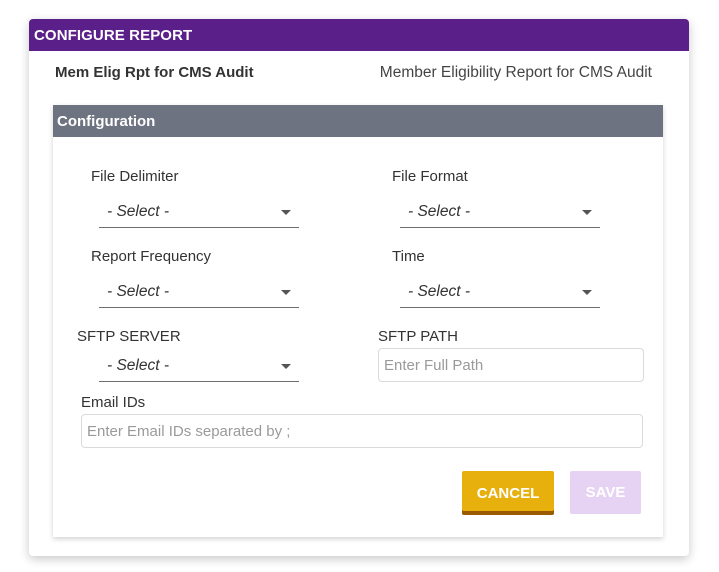 The width and height of the screenshot is (719, 572). Describe the element at coordinates (362, 431) in the screenshot. I see `email-ids-input` at that location.